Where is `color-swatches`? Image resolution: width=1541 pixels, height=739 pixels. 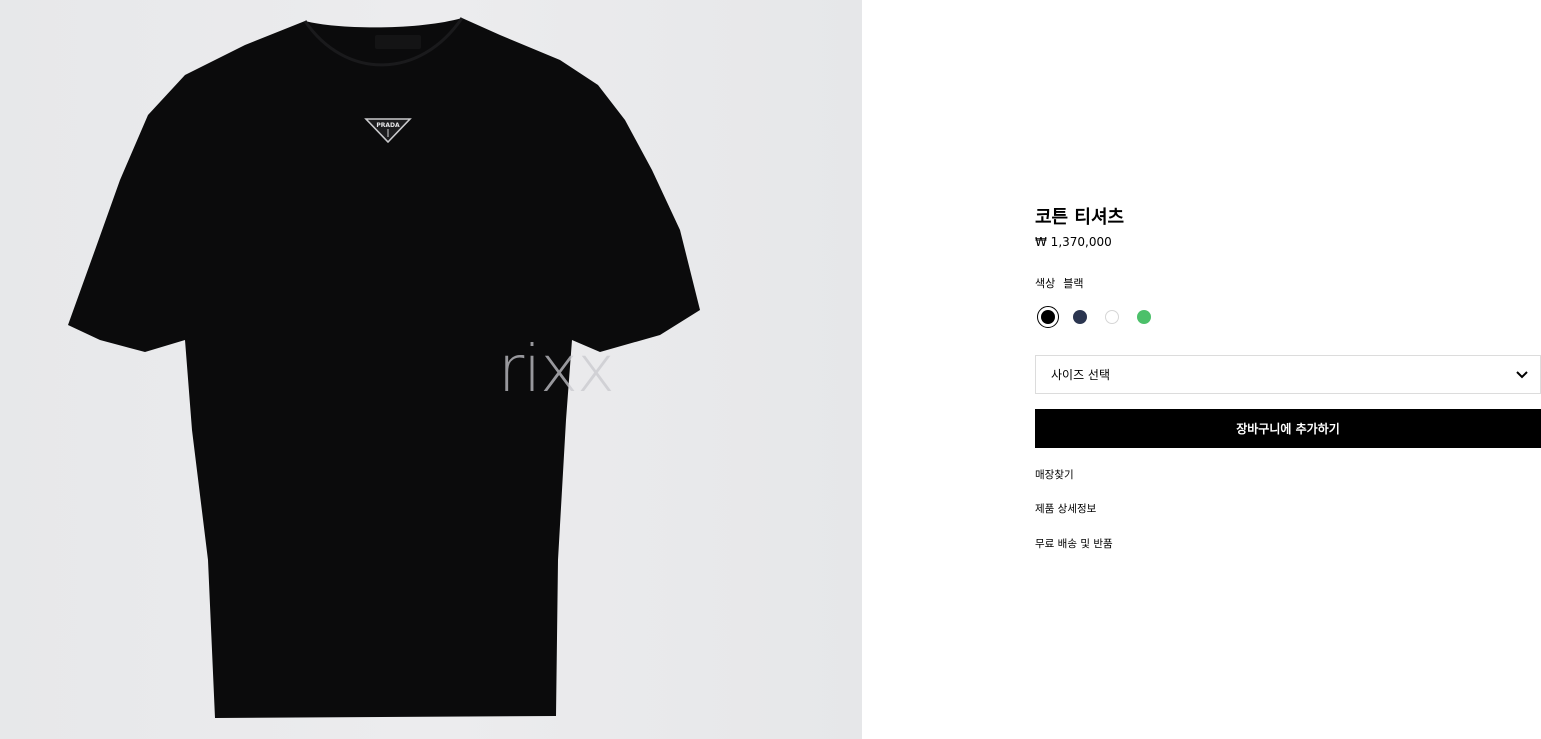
color-swatches is located at coordinates (1101, 317).